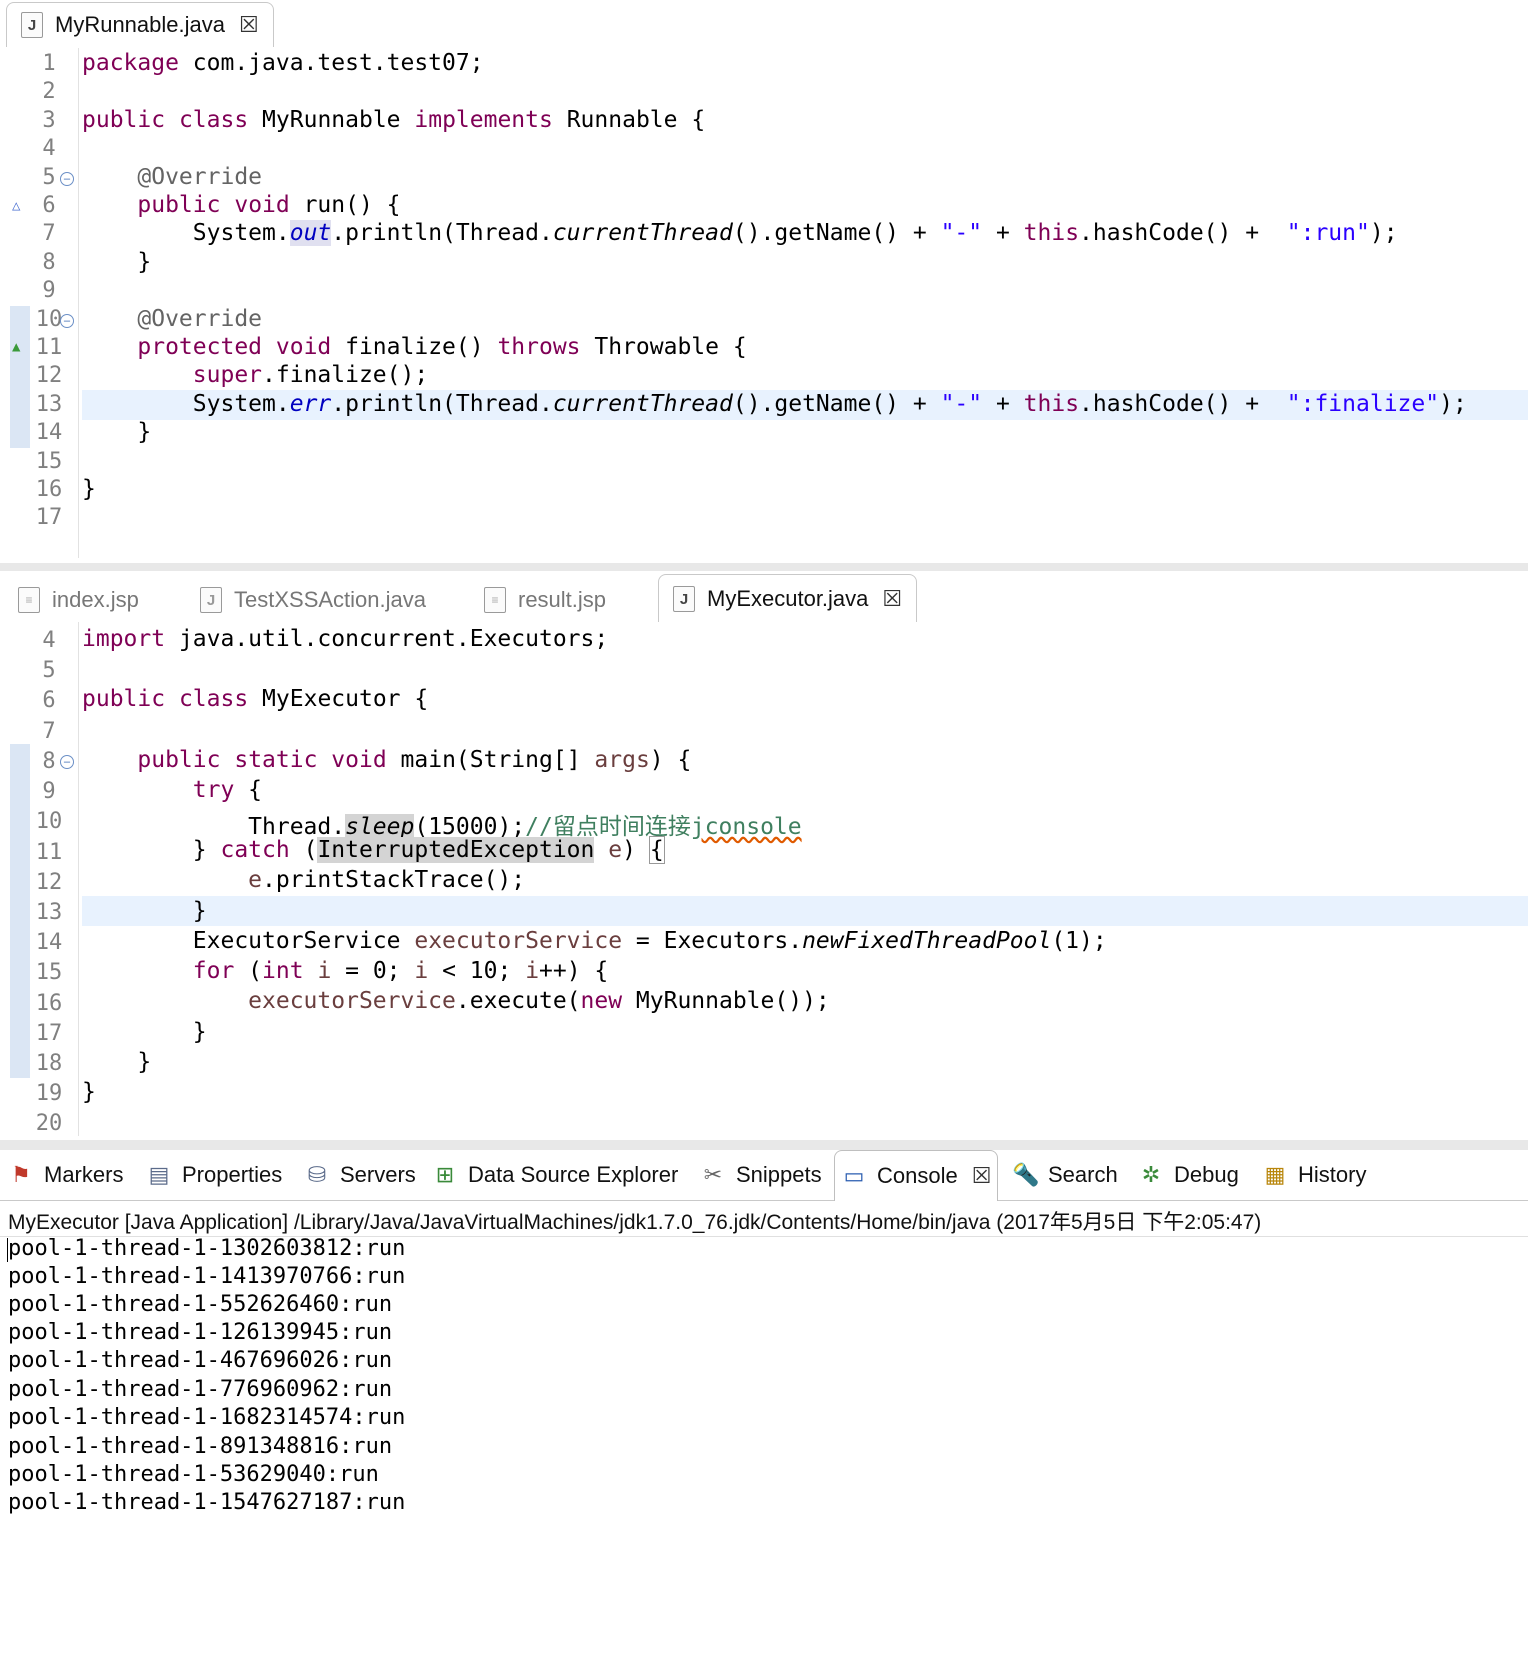  What do you see at coordinates (200, 1304) in the screenshot?
I see `console-line: pool-1-thread-1-552626460:run` at bounding box center [200, 1304].